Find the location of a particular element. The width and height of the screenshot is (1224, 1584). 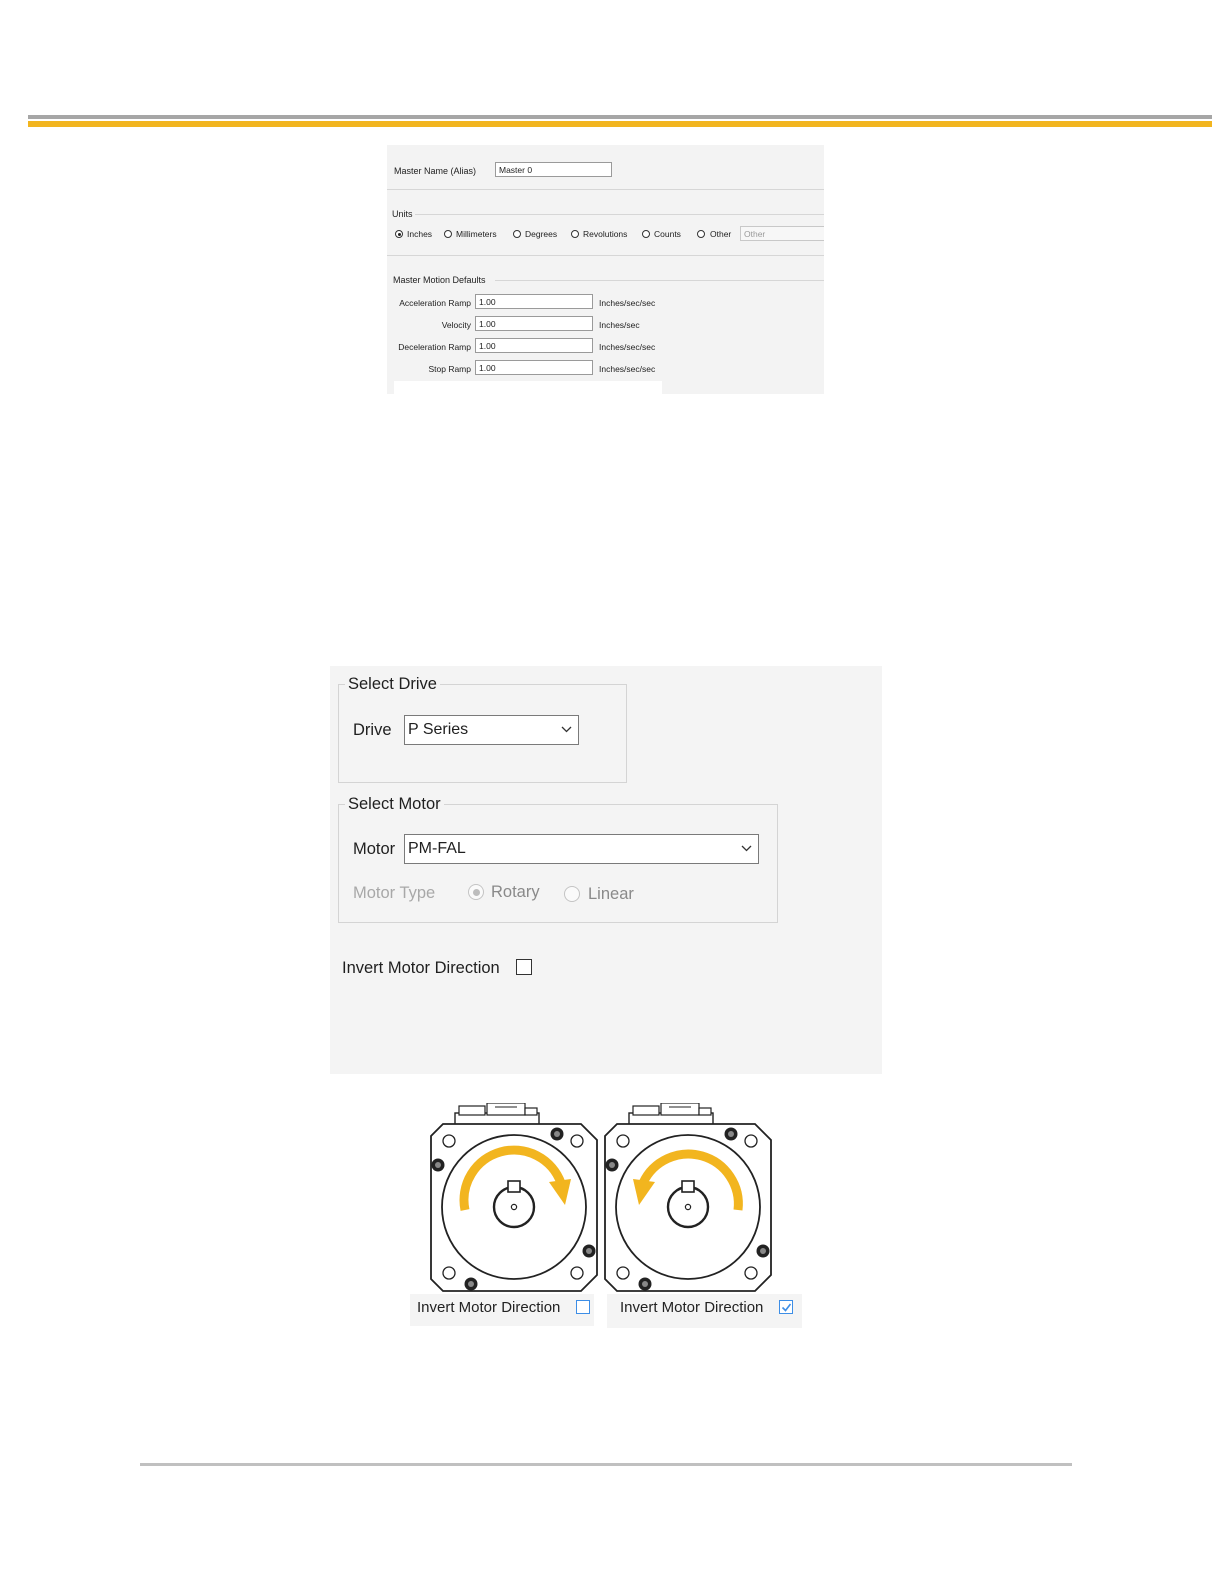

header-rule-gold is located at coordinates (620, 124).